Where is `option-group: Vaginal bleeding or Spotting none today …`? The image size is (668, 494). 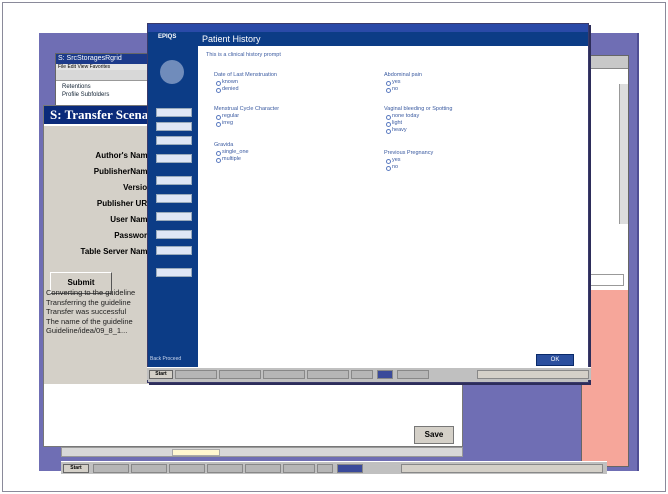
option-group: Vaginal bleeding or Spotting none today … is located at coordinates (418, 120).